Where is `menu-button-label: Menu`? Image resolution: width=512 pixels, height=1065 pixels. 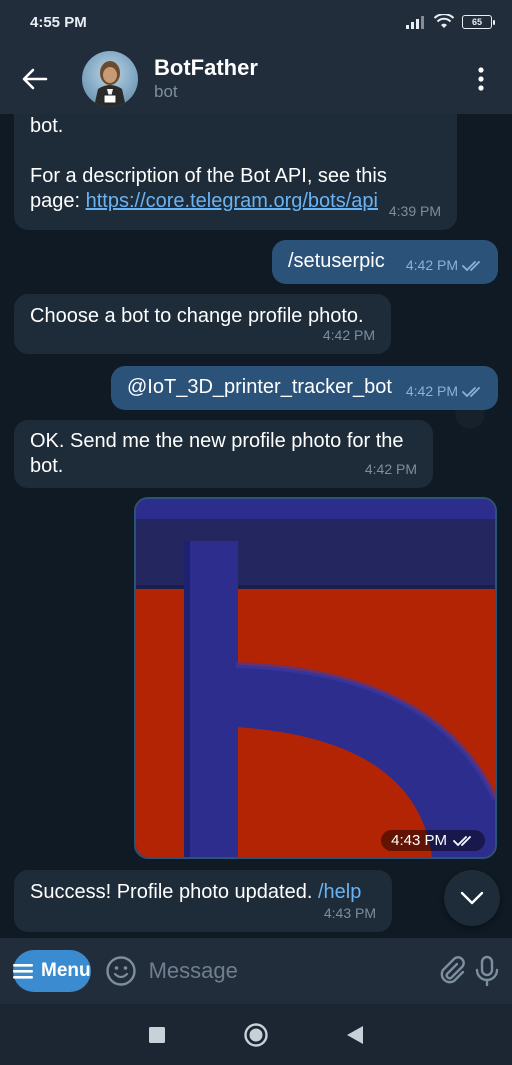 menu-button-label: Menu is located at coordinates (66, 970).